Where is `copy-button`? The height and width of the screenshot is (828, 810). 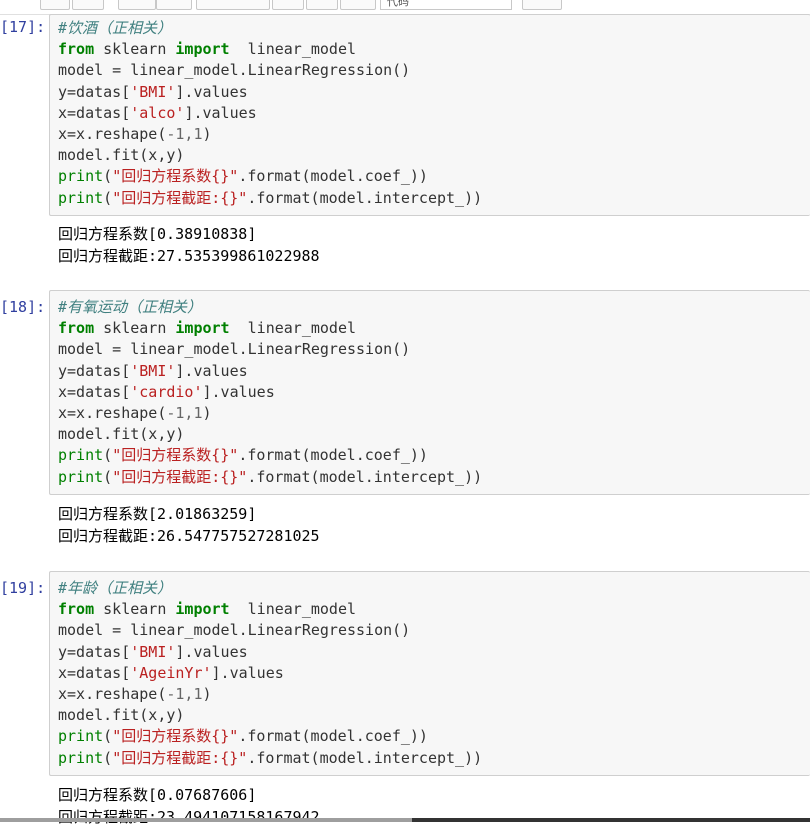
copy-button is located at coordinates (88, 5).